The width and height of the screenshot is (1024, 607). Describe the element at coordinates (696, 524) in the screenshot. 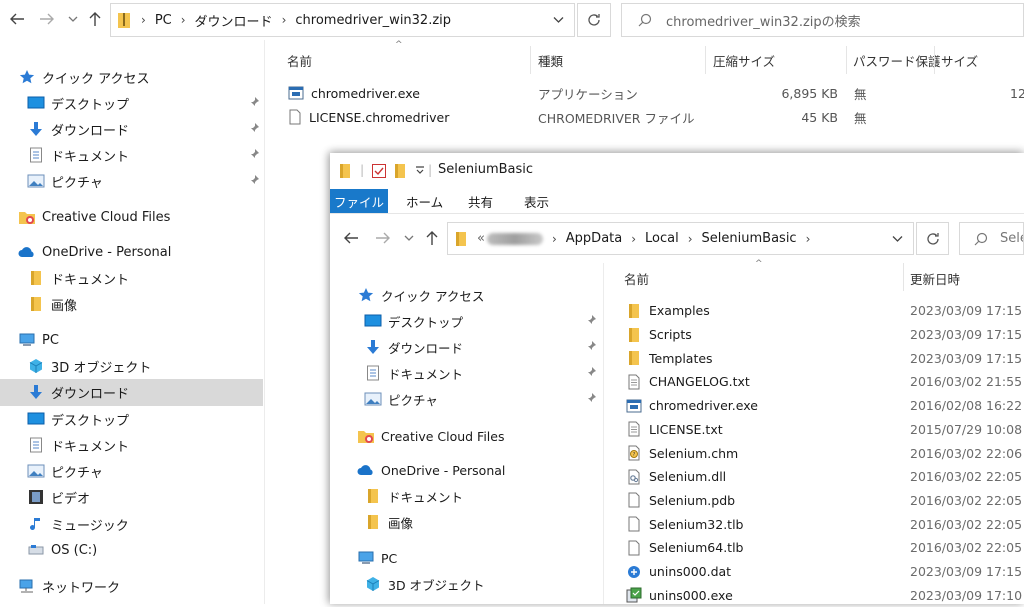

I see `file-name: Selenium32.tlb` at that location.